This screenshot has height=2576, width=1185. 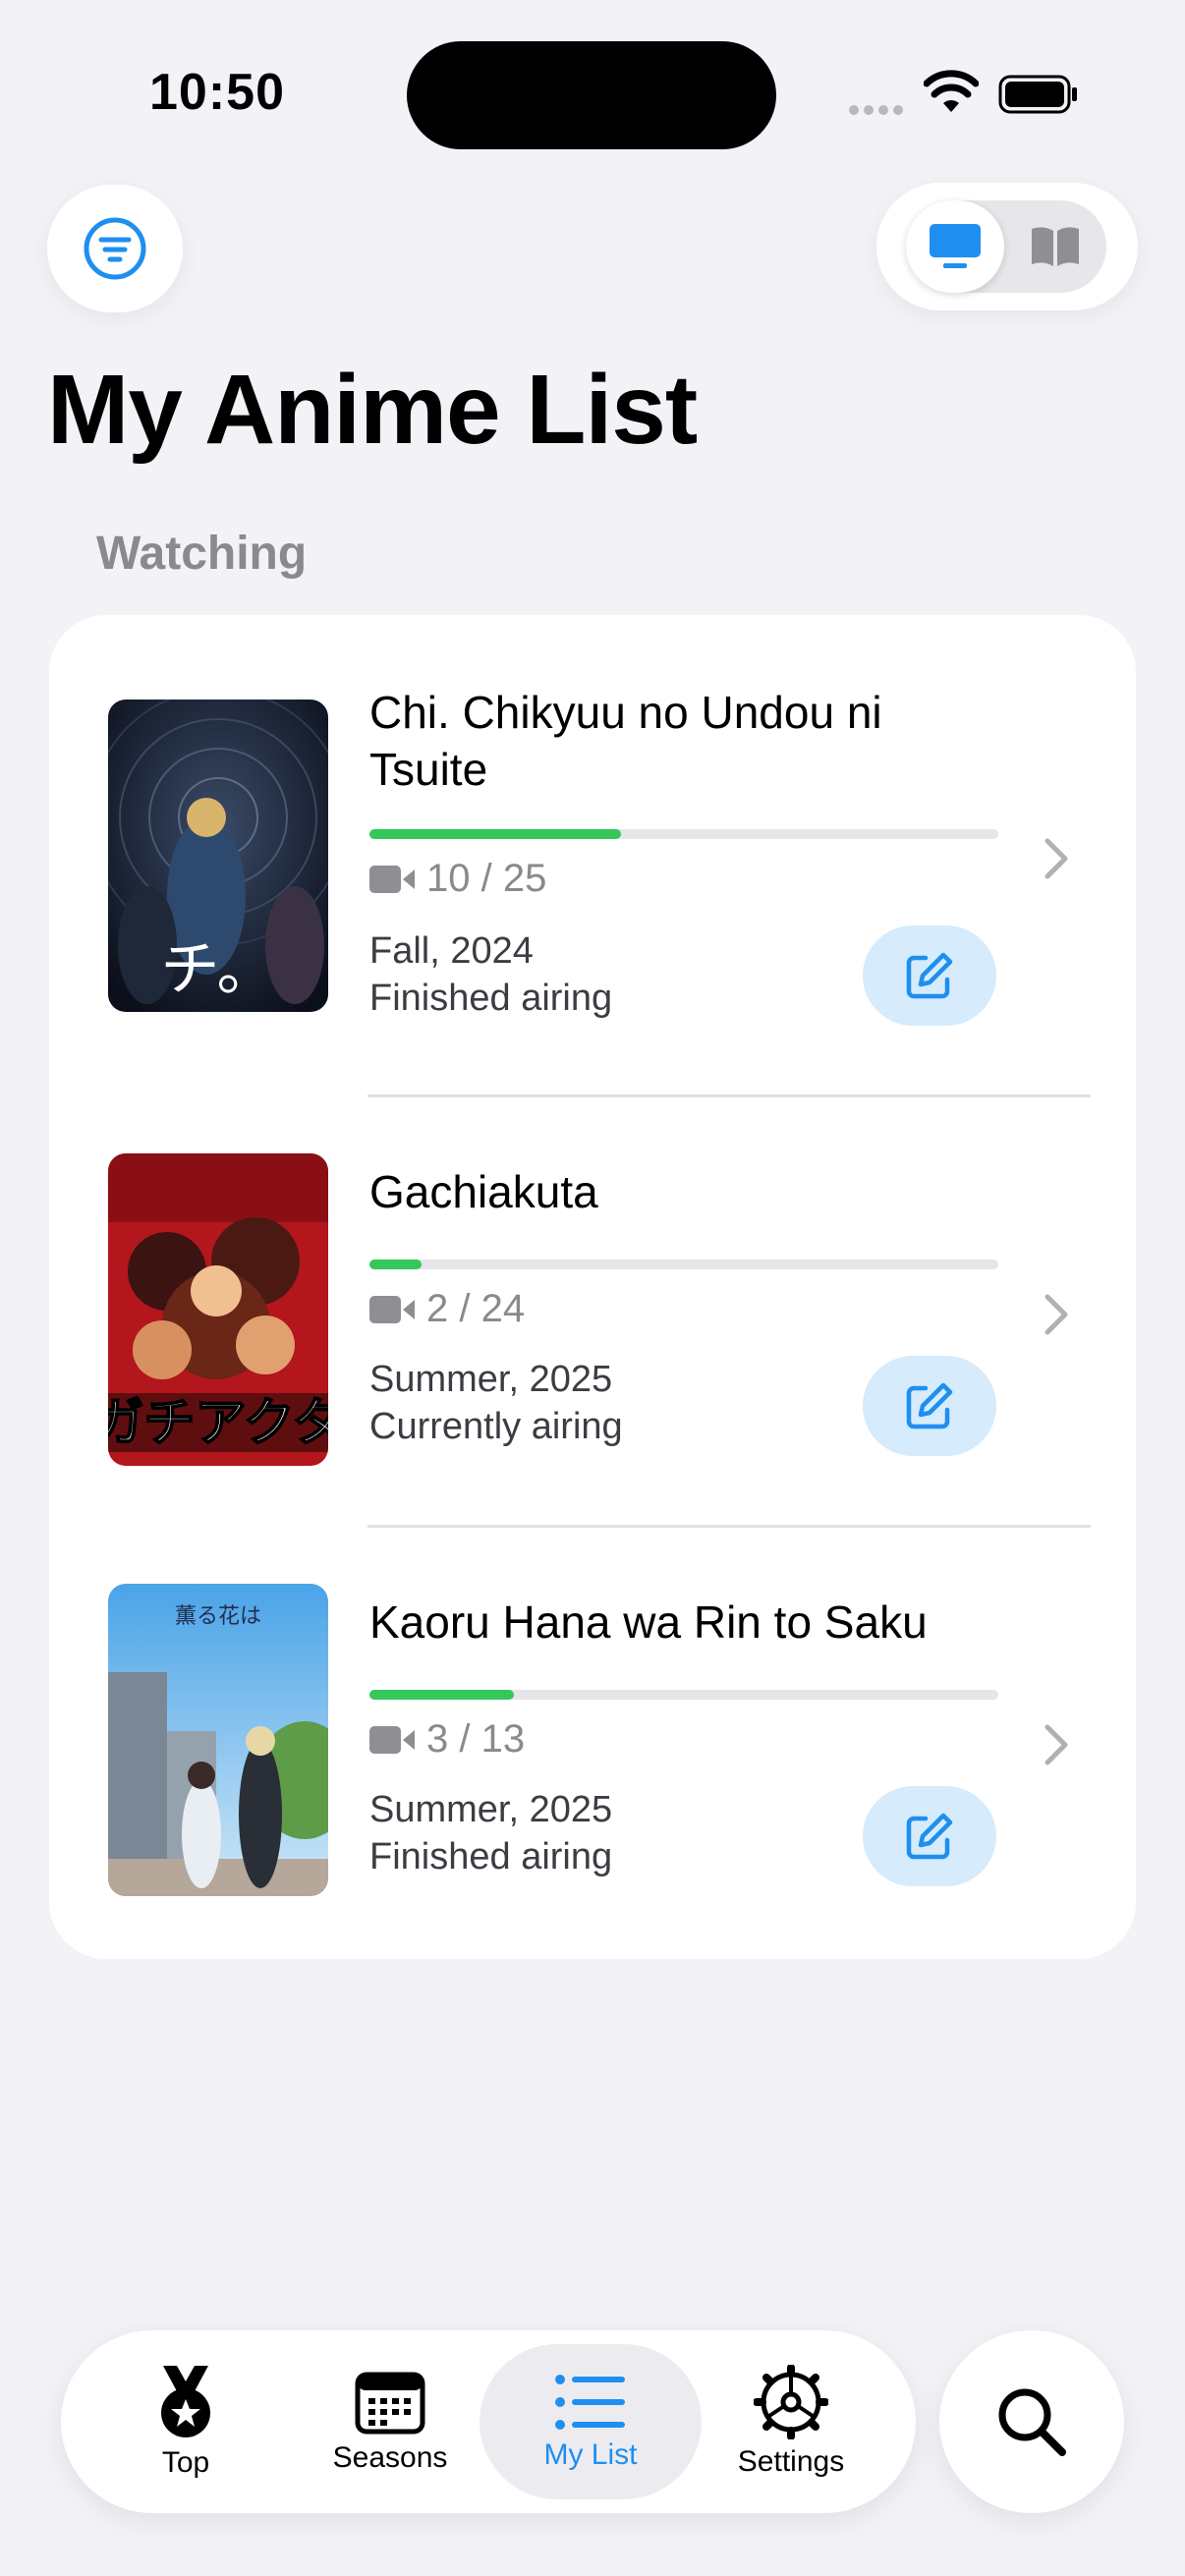 I want to click on airing-status: Currently airing, so click(x=496, y=1426).